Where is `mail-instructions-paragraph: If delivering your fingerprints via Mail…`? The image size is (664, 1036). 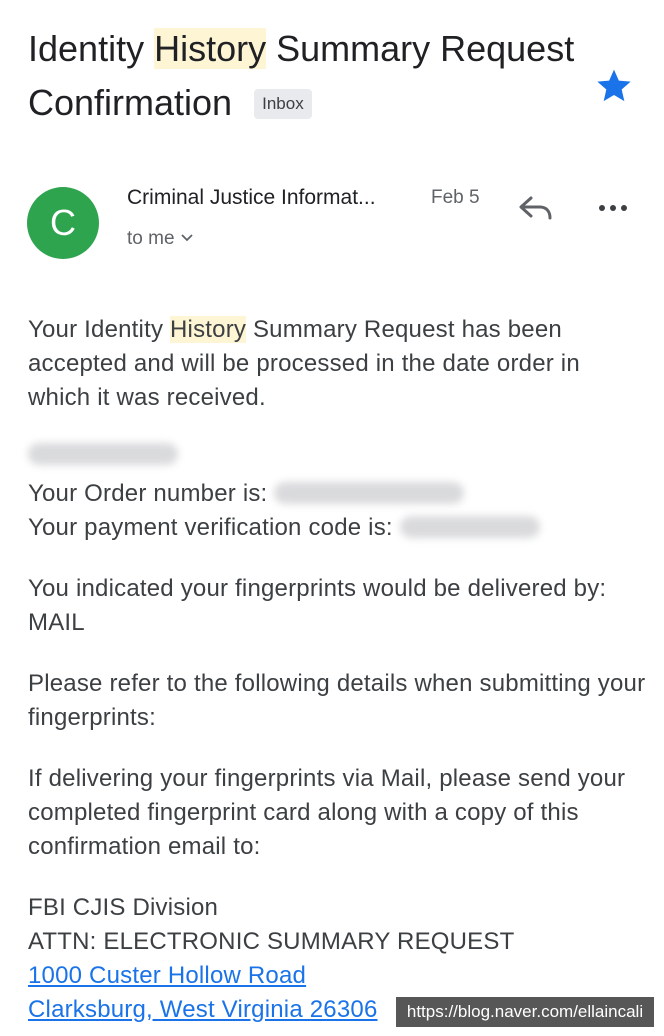
mail-instructions-paragraph: If delivering your fingerprints via Mail… is located at coordinates (327, 812).